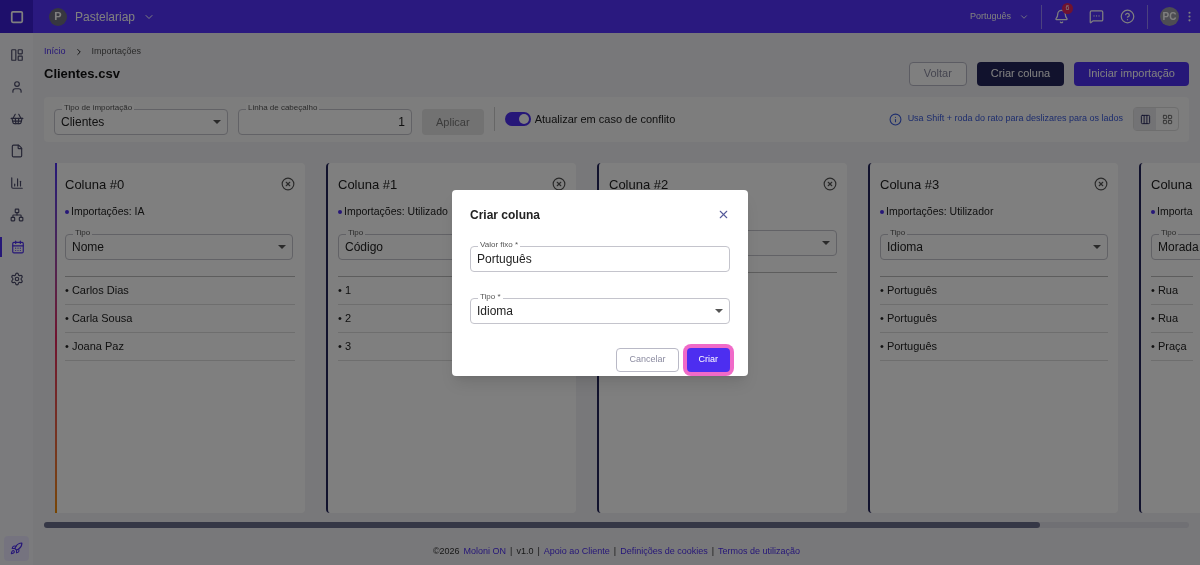  I want to click on field-value: Nome, so click(88, 247).